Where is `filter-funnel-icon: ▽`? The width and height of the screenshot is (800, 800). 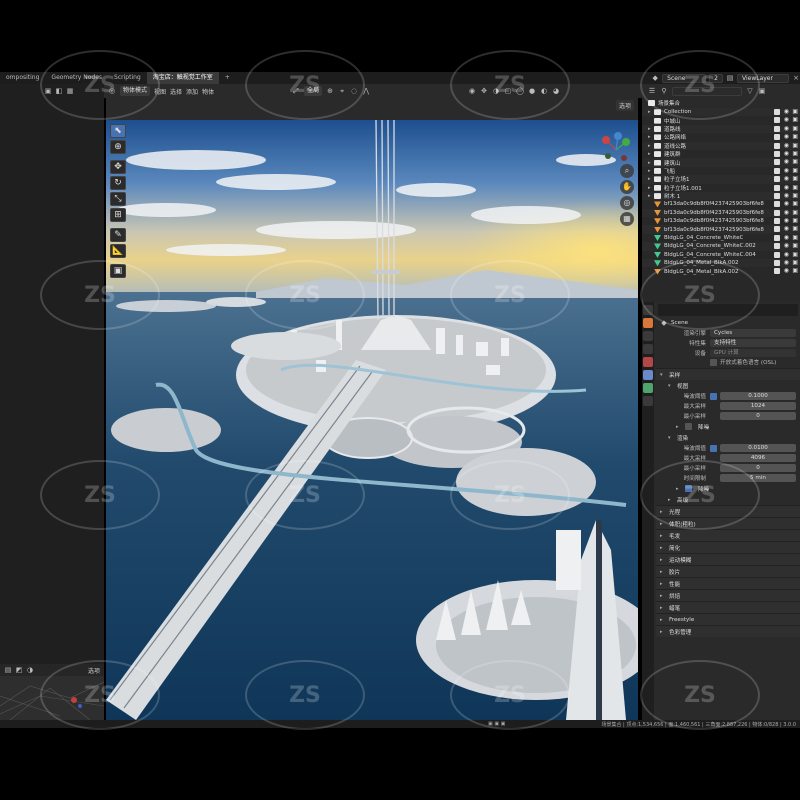
filter-funnel-icon: ▽ is located at coordinates (750, 91).